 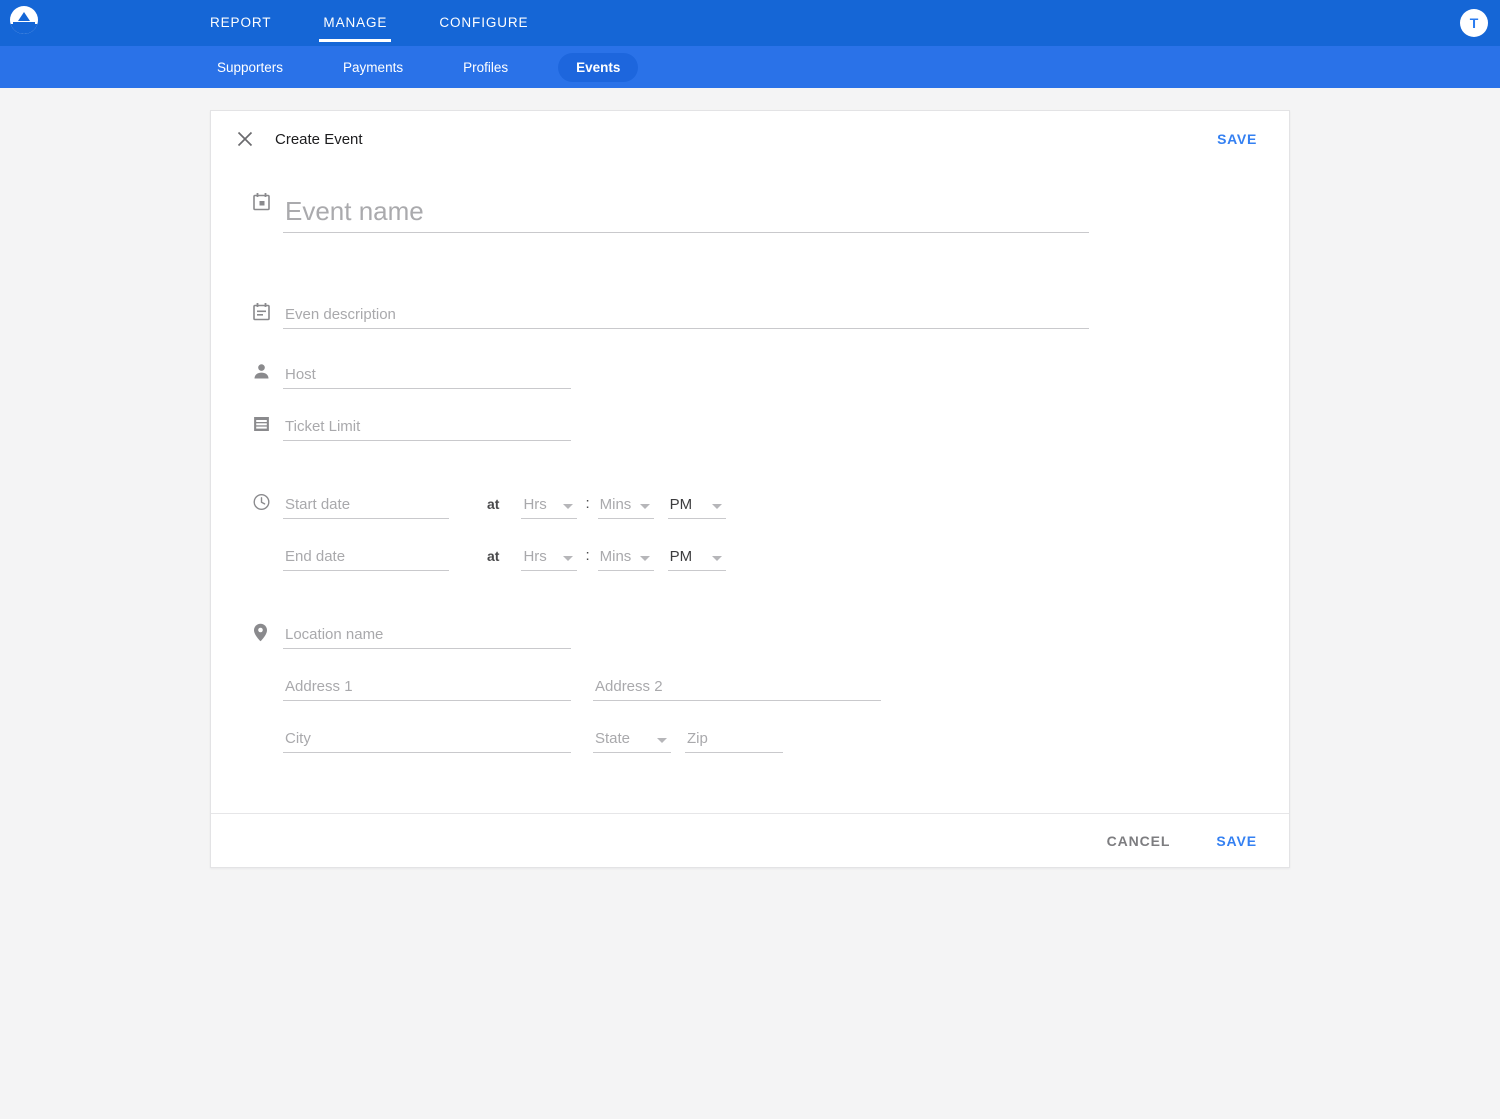 I want to click on subnav-item-events: Events, so click(x=598, y=67).